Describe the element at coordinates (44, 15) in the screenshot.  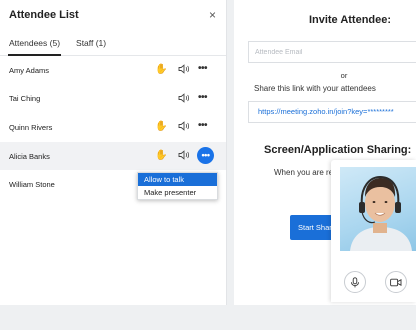
I see `panel-title: Attendee List` at that location.